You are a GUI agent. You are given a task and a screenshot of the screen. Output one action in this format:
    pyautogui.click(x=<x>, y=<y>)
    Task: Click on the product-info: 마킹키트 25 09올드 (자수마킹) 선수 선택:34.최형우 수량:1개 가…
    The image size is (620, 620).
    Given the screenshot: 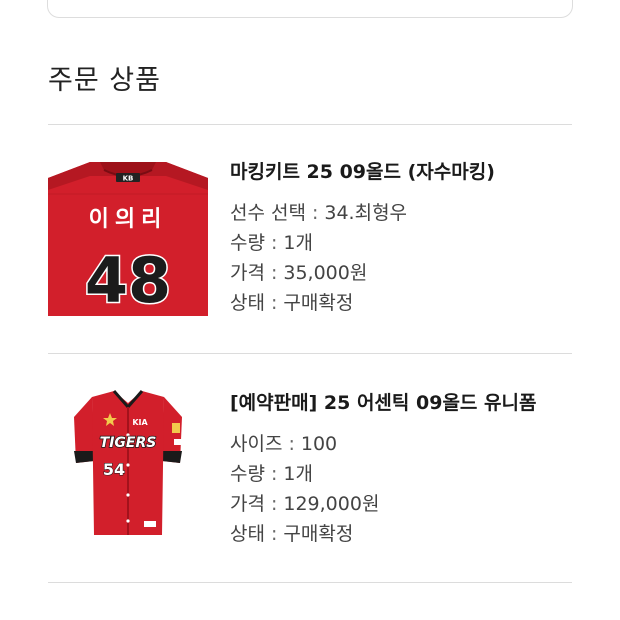 What is the action you would take?
    pyautogui.click(x=401, y=239)
    